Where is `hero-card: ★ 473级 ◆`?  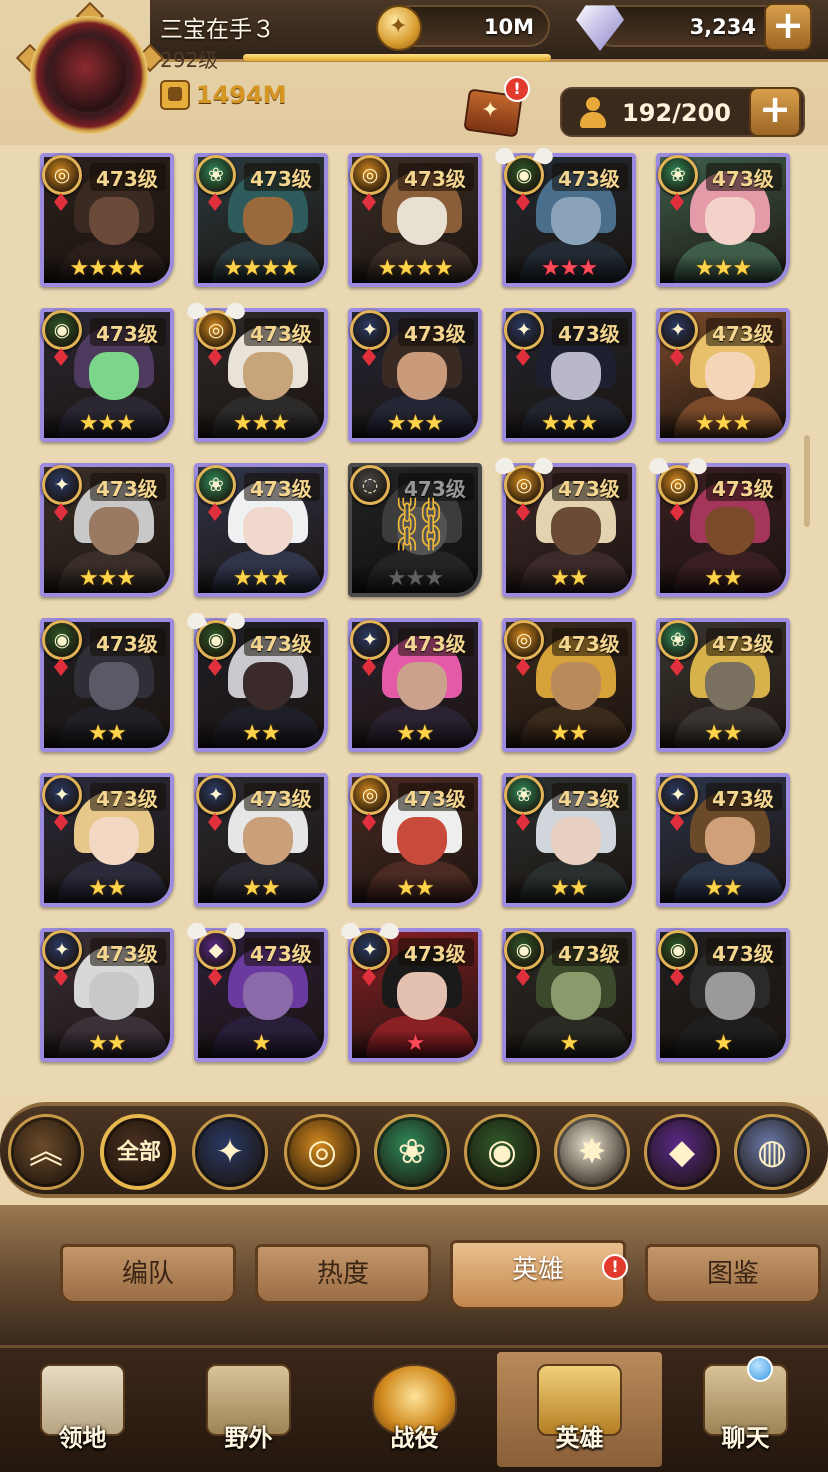
hero-card: ★ 473级 ◆ is located at coordinates (261, 995).